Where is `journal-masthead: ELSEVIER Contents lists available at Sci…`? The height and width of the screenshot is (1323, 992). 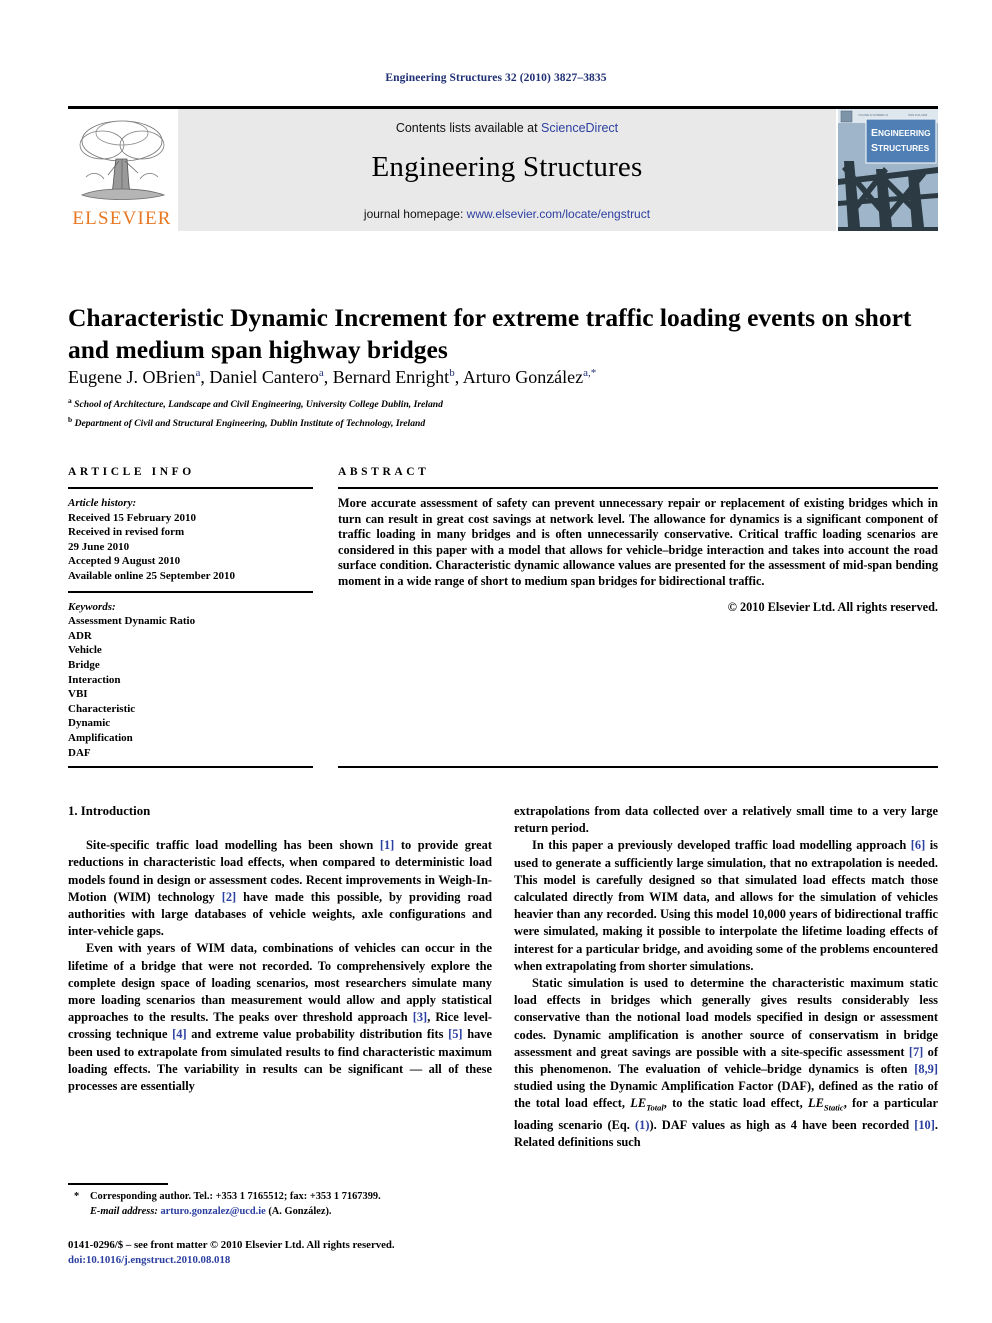 journal-masthead: ELSEVIER Contents lists available at Sci… is located at coordinates (503, 168).